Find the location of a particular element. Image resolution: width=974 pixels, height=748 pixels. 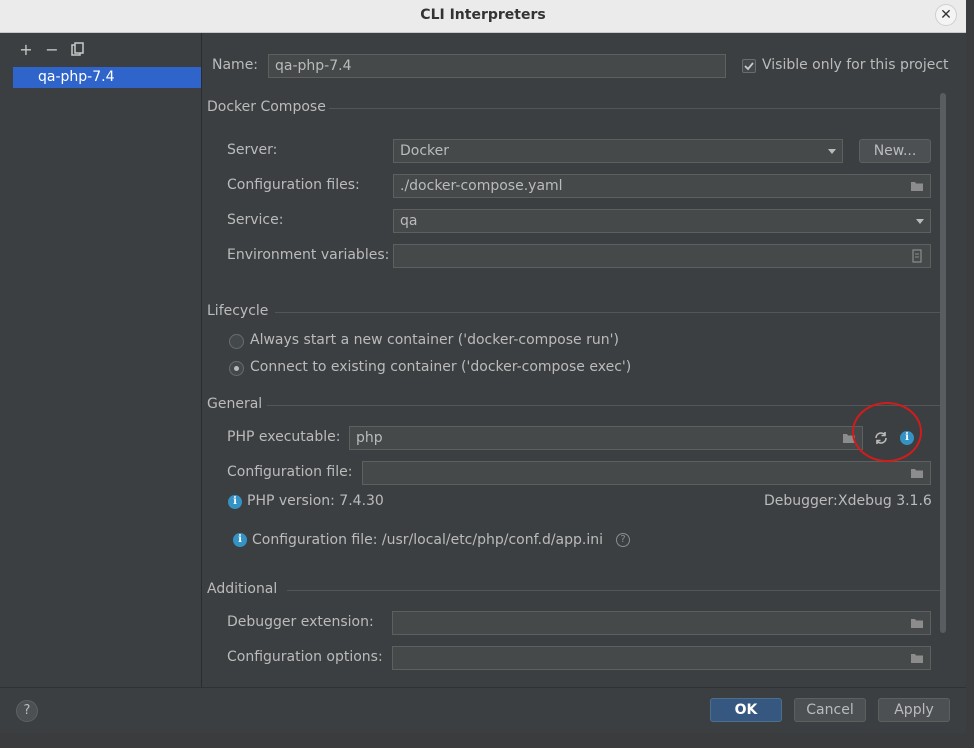

lifecycle-section-title: Lifecycle is located at coordinates (238, 311).